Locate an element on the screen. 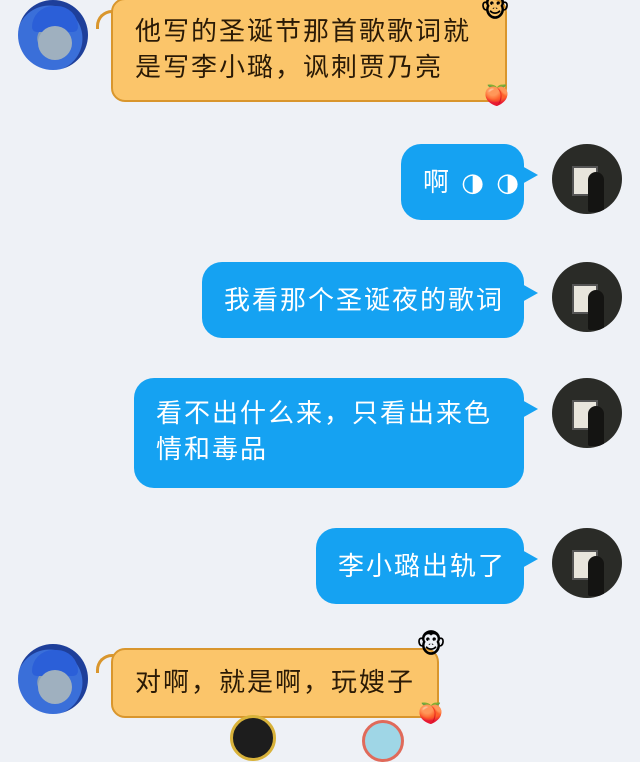 This screenshot has height=762, width=640. message-bubble-received: 他写的圣诞节那首歌歌词就 是写李小璐，讽刺贾乃亮 is located at coordinates (309, 51).